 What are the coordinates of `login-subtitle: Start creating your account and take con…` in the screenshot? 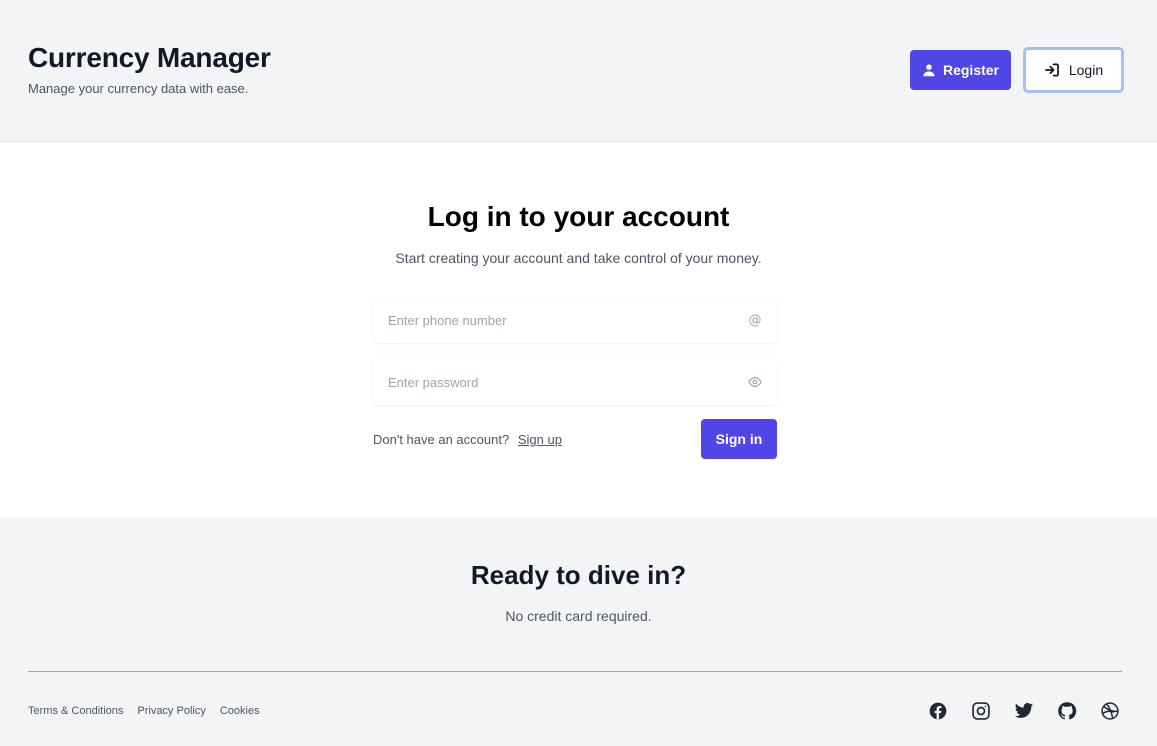 It's located at (578, 258).